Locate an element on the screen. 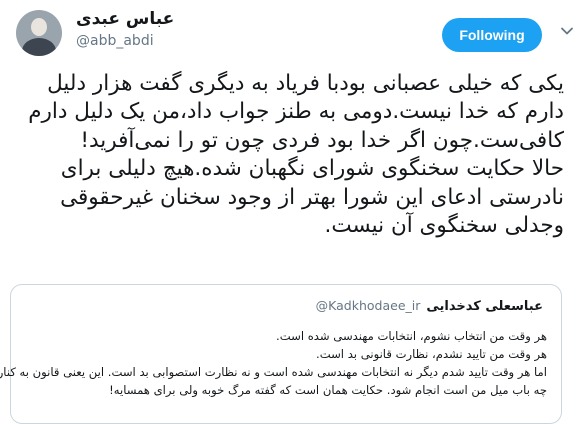 Image resolution: width=584 pixels, height=424 pixels. author-handle: @abb_abdi is located at coordinates (115, 41).